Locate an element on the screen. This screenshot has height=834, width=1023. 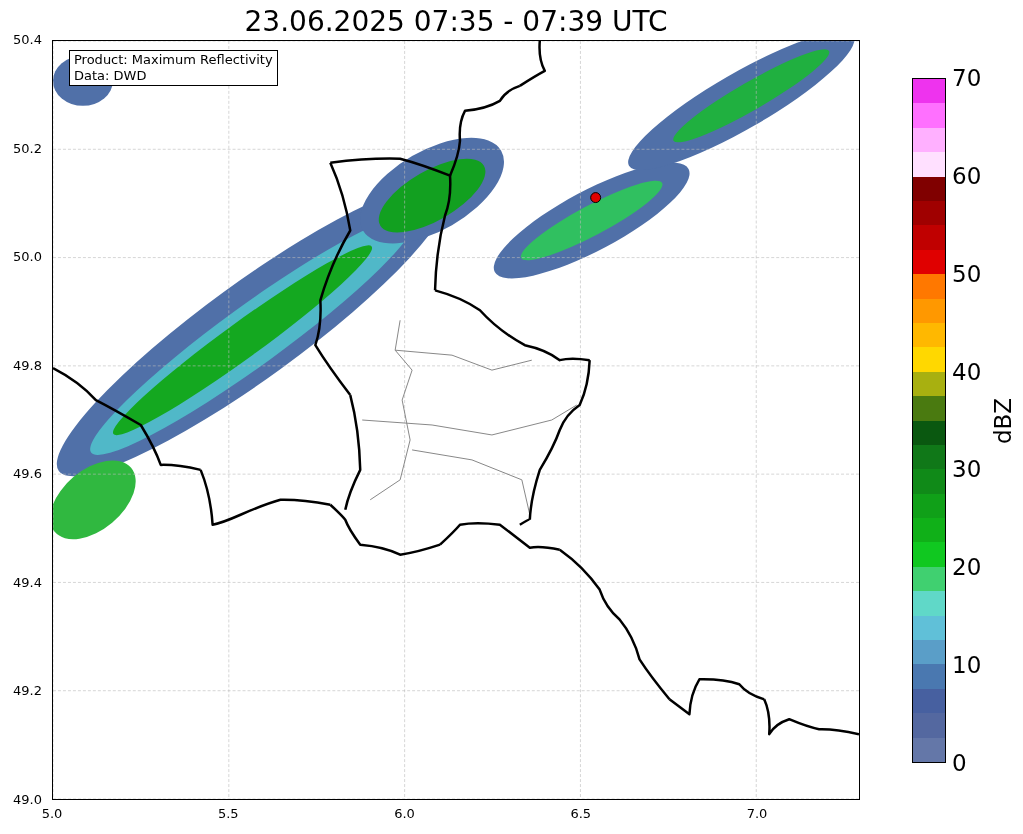
colorbar-tick-label: 20 is located at coordinates (967, 567).